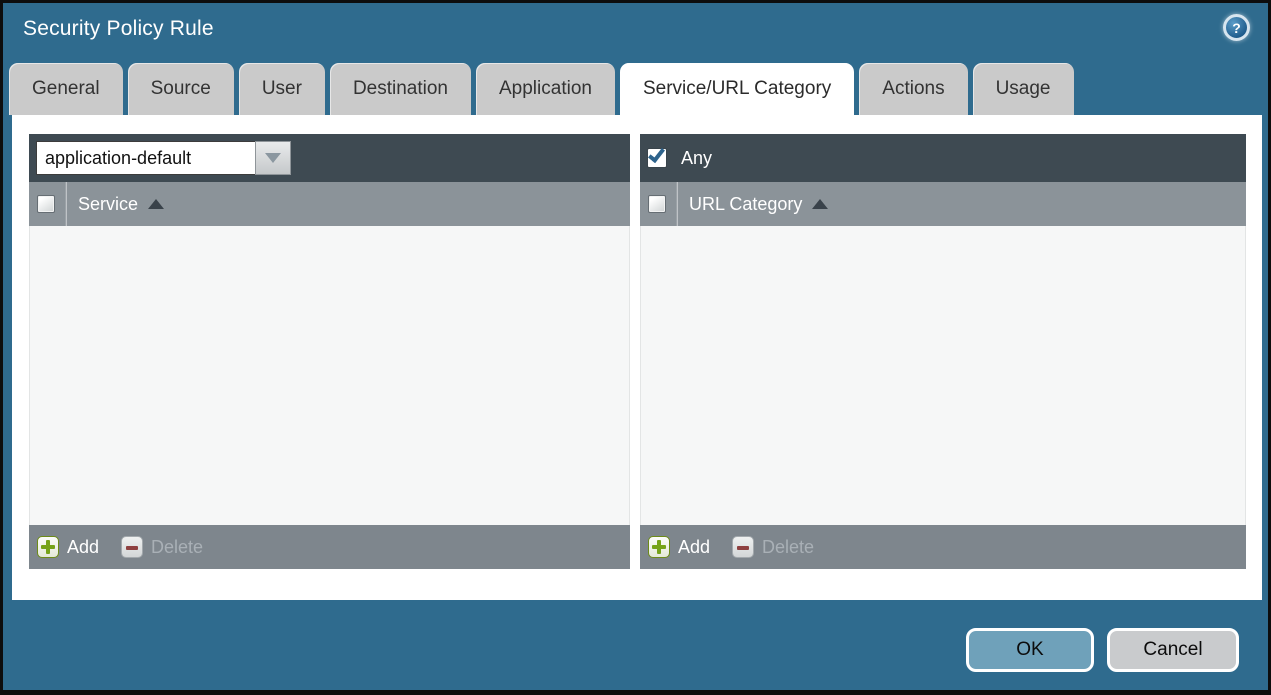  What do you see at coordinates (118, 28) in the screenshot?
I see `dialog-title: Security Policy Rule` at bounding box center [118, 28].